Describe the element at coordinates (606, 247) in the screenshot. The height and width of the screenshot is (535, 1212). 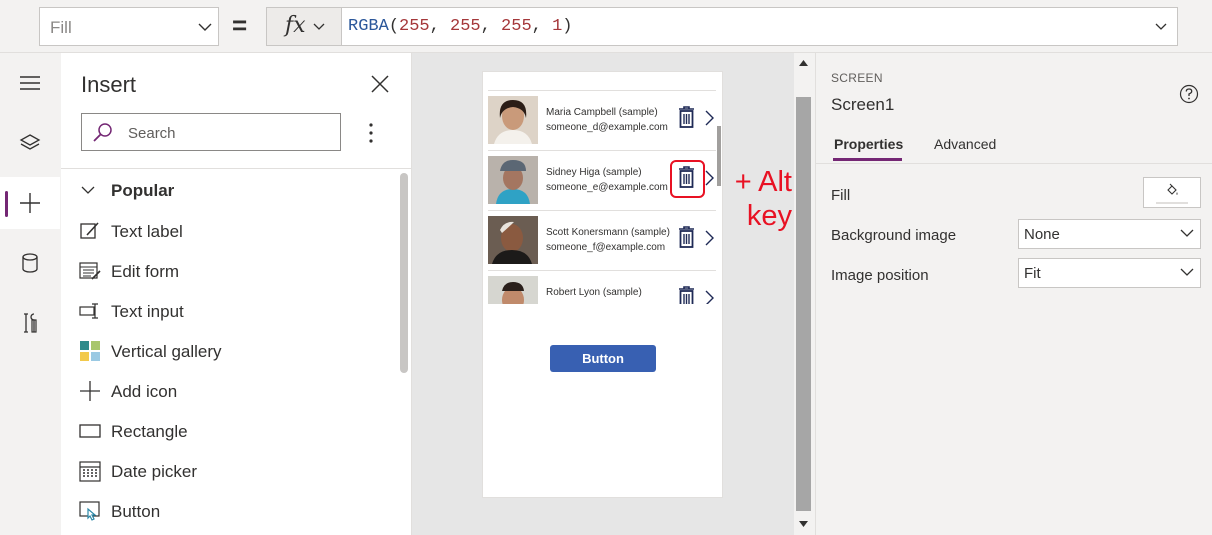
I see `contact-email: someone_f@example.com` at that location.